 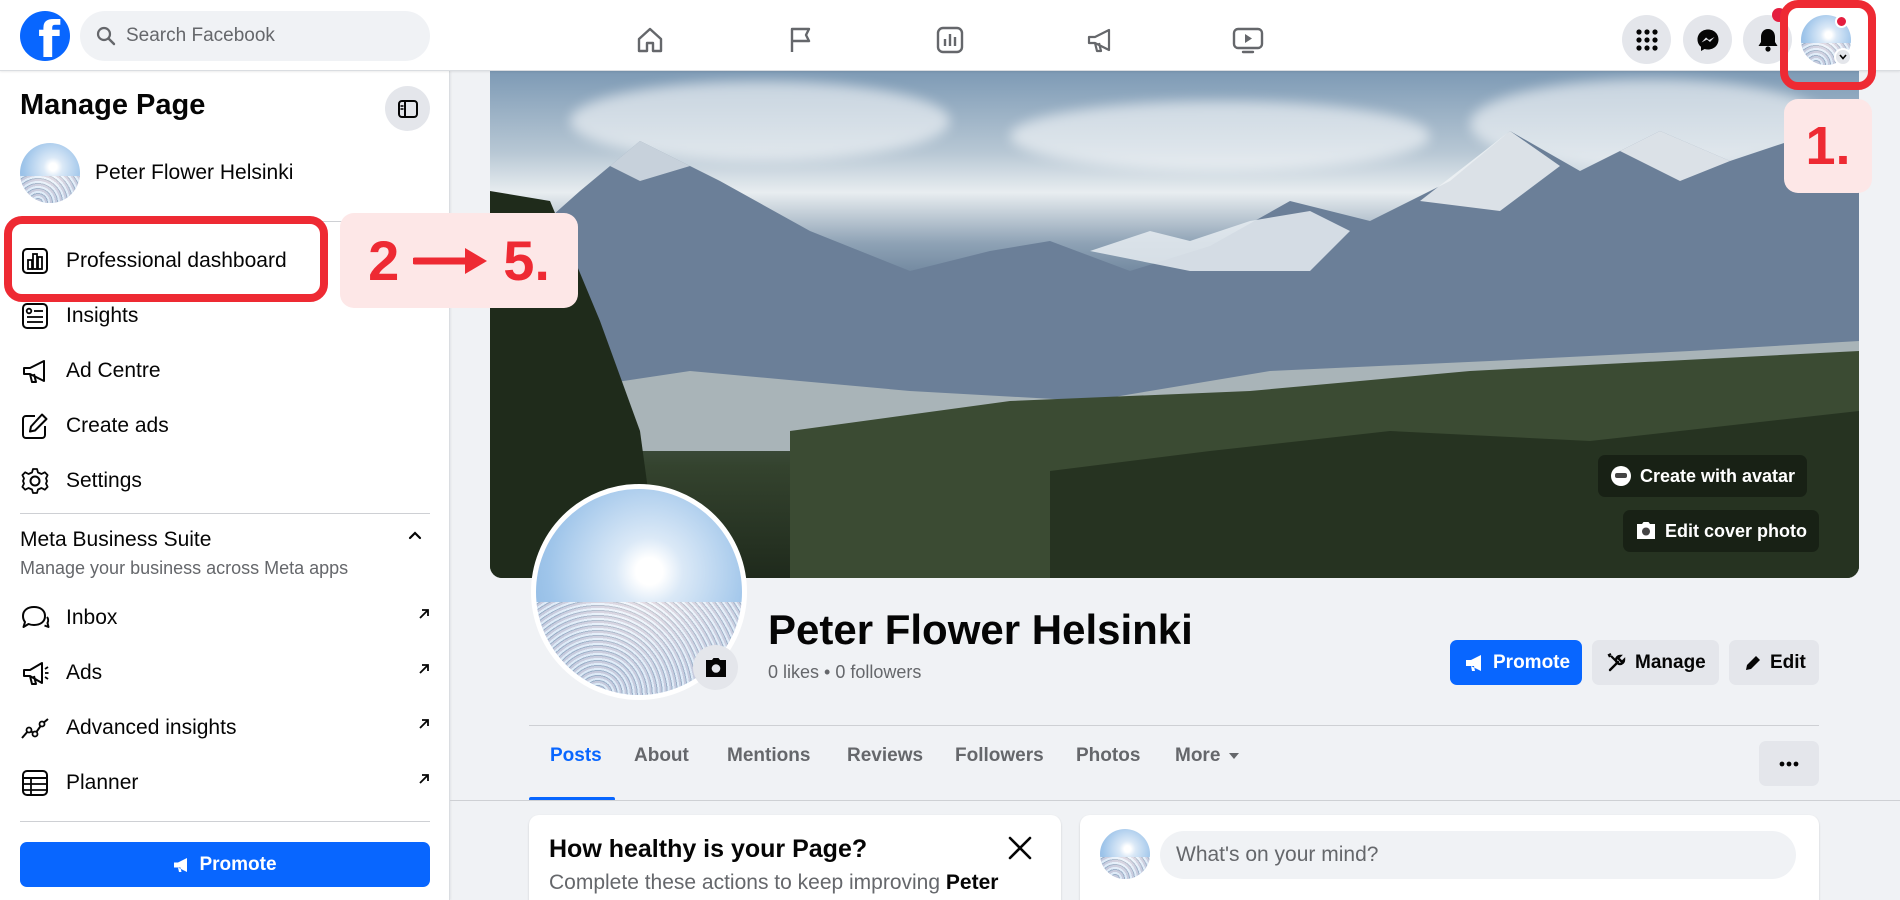 I want to click on chevron-up-icon, so click(x=415, y=535).